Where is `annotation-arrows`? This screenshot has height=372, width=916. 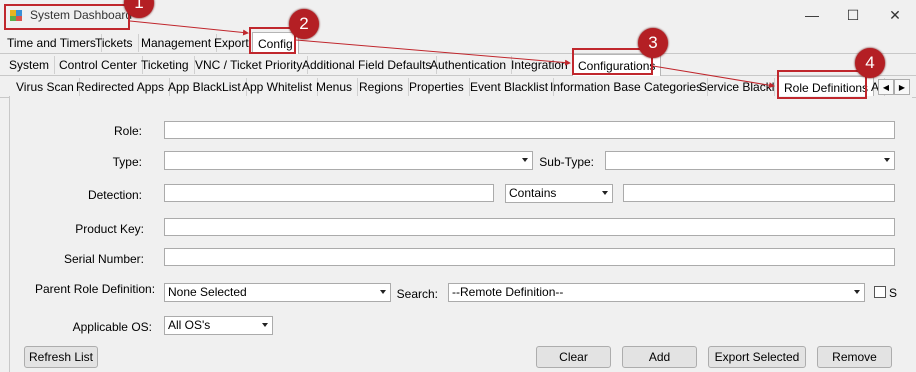 annotation-arrows is located at coordinates (452, 54).